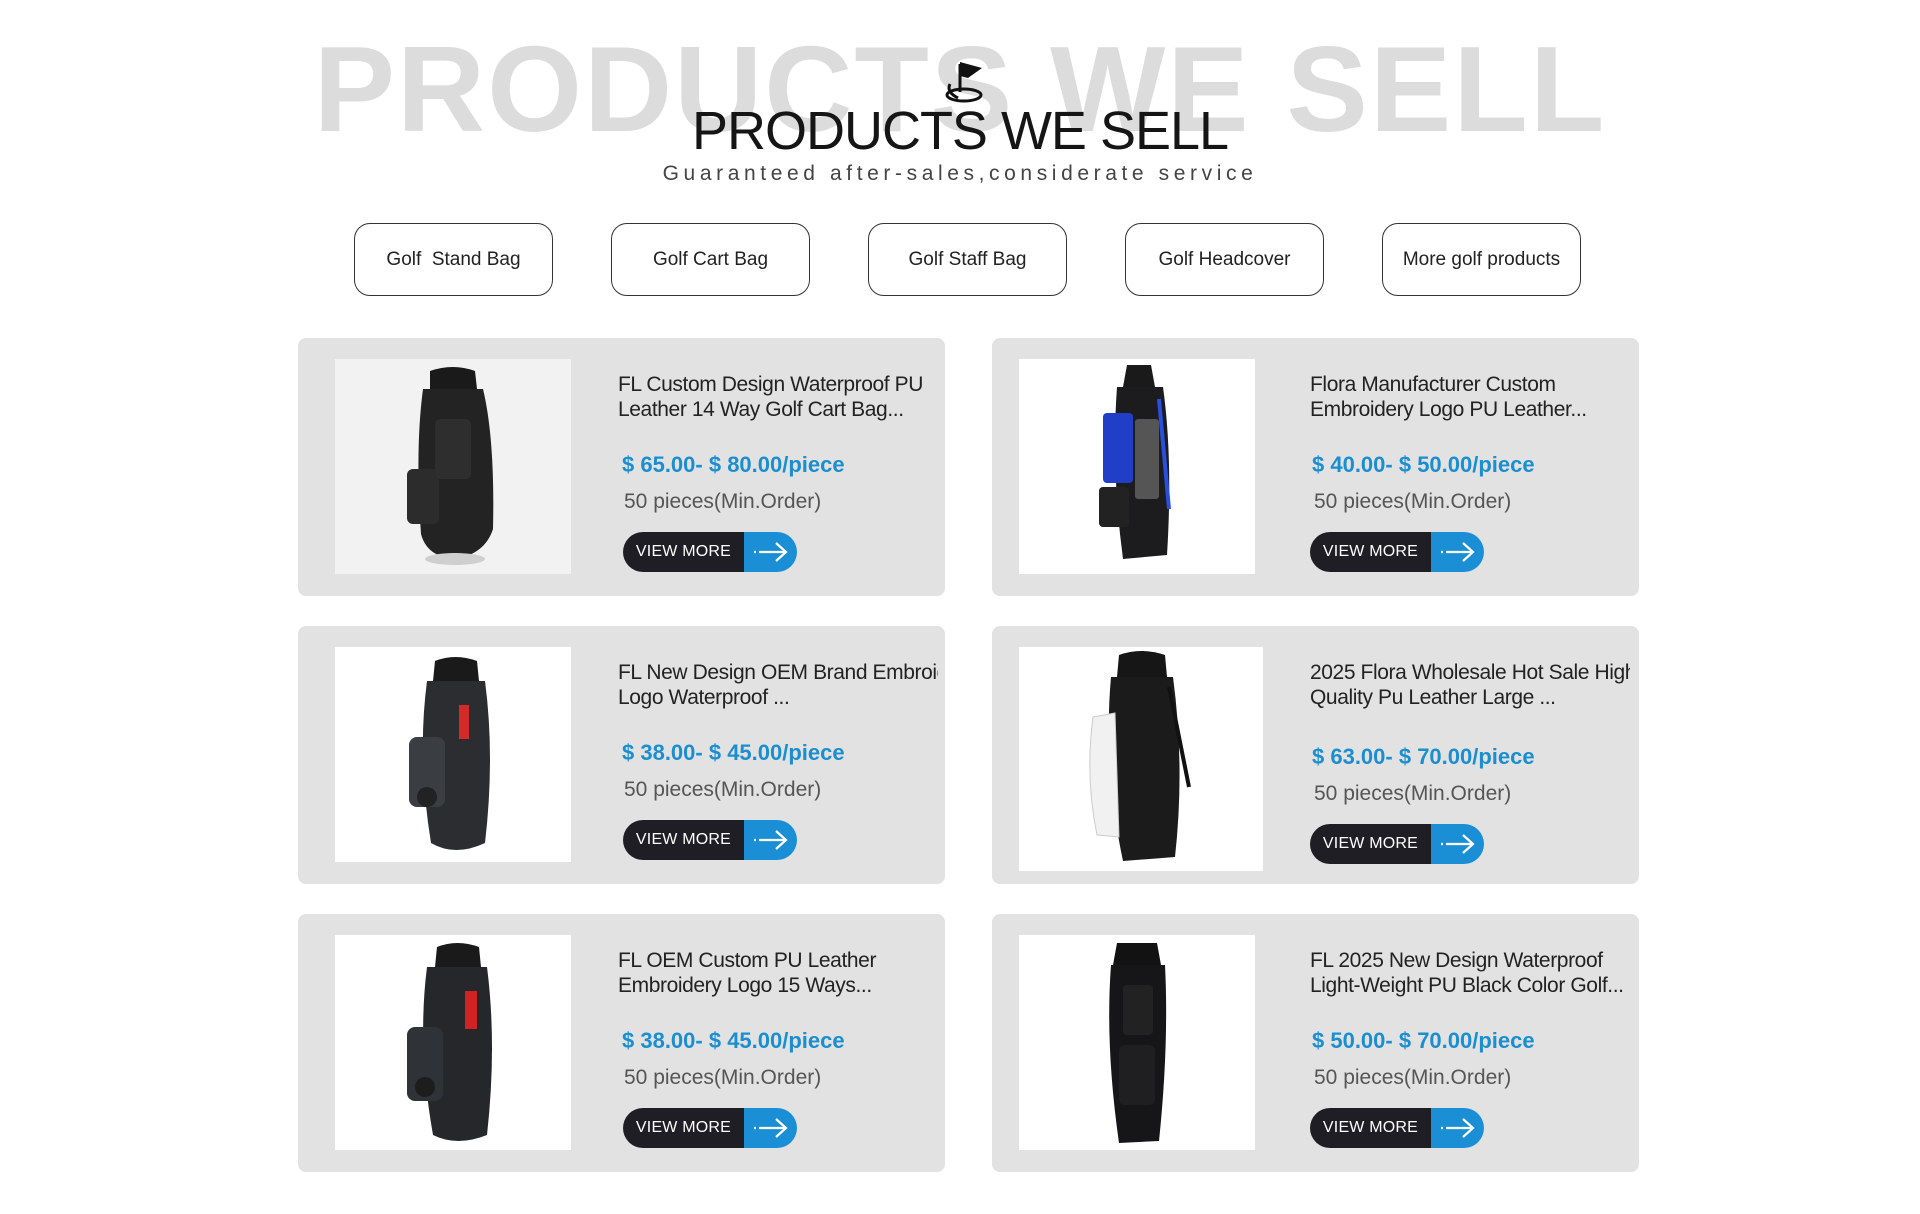 The width and height of the screenshot is (1920, 1214). I want to click on tab-more-golf-products: More golf products, so click(1481, 259).